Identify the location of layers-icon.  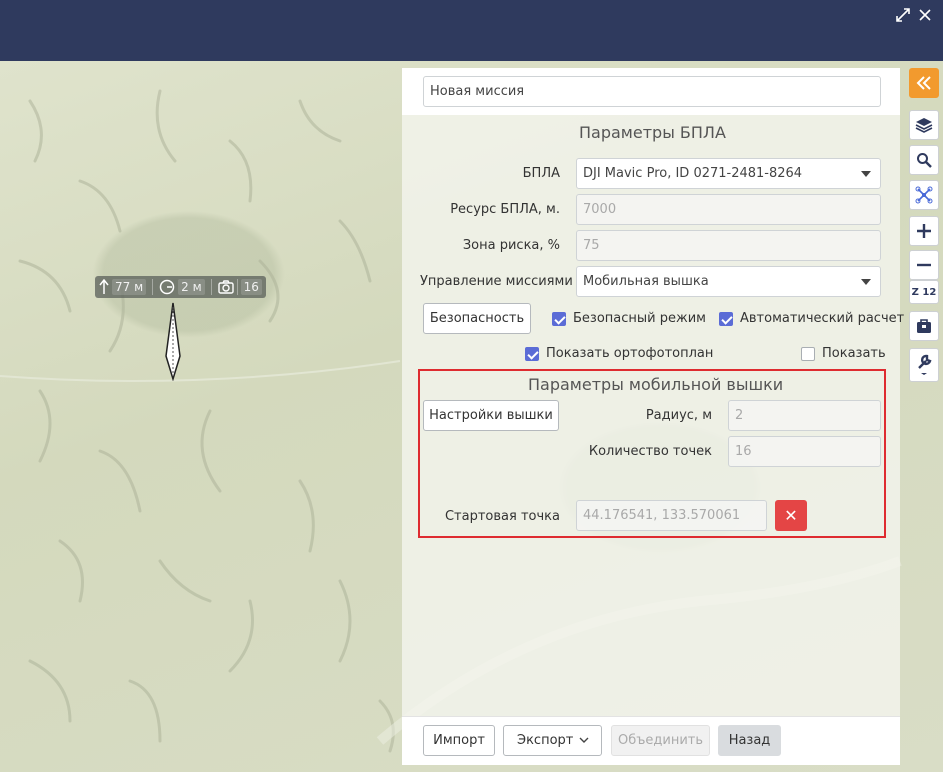
(924, 125).